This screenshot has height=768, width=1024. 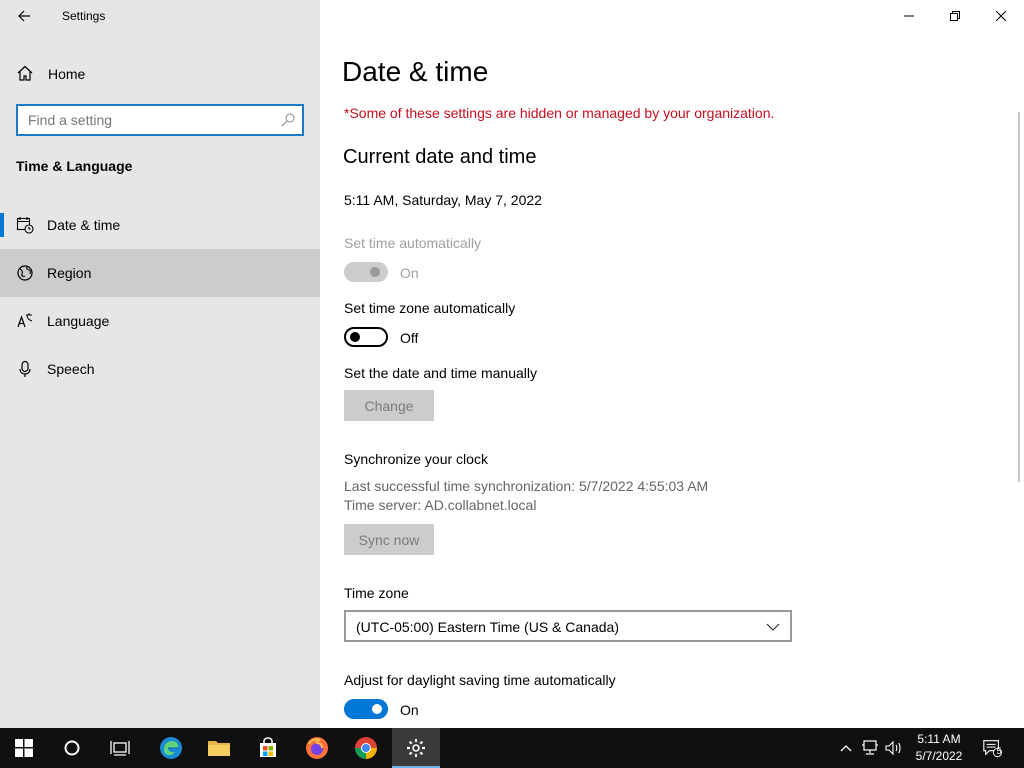 I want to click on sidebar-item-label: Date & time, so click(x=84, y=225).